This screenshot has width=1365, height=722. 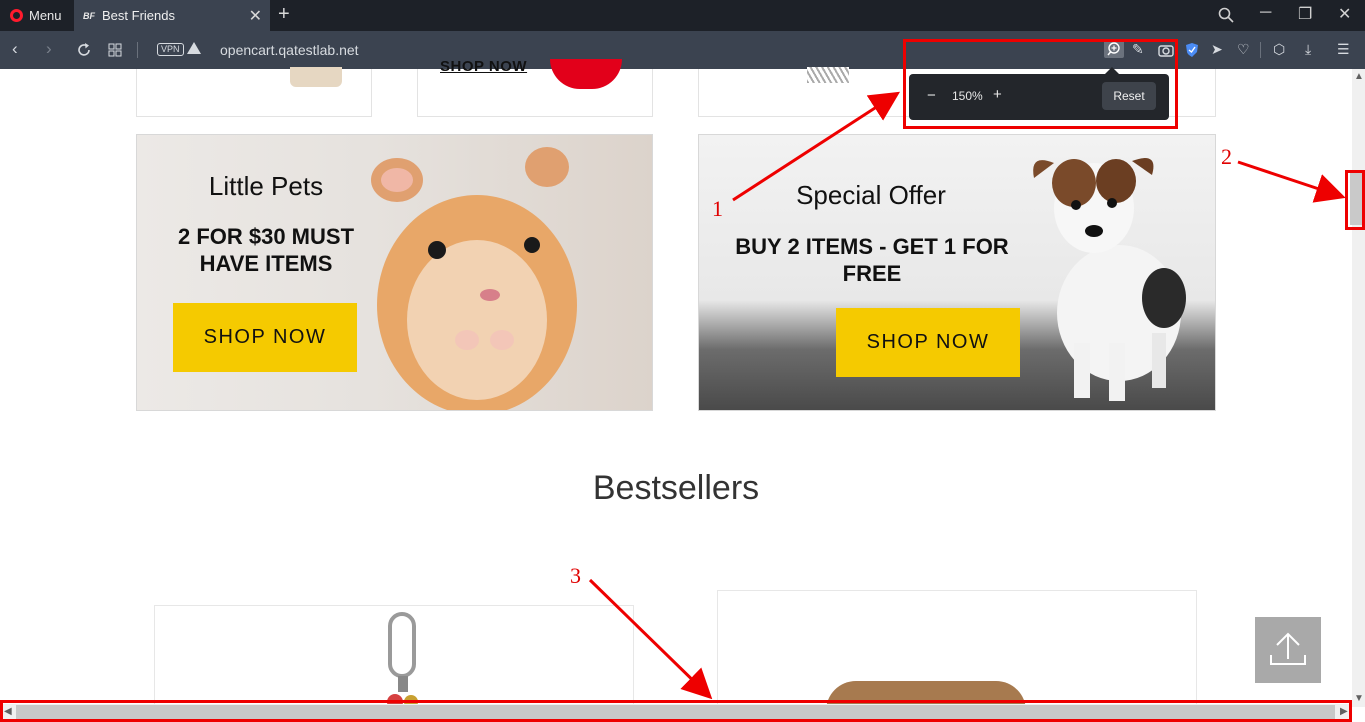 I want to click on banner-title: Special Offer, so click(x=871, y=195).